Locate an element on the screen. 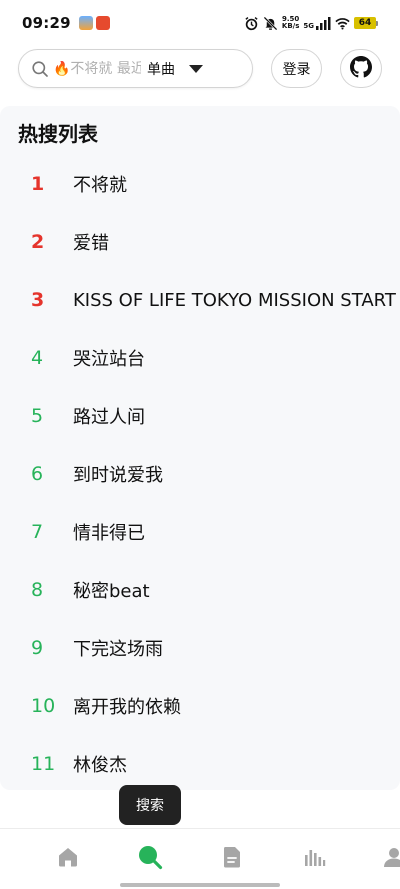  hot-search-rank: 3 is located at coordinates (38, 300).